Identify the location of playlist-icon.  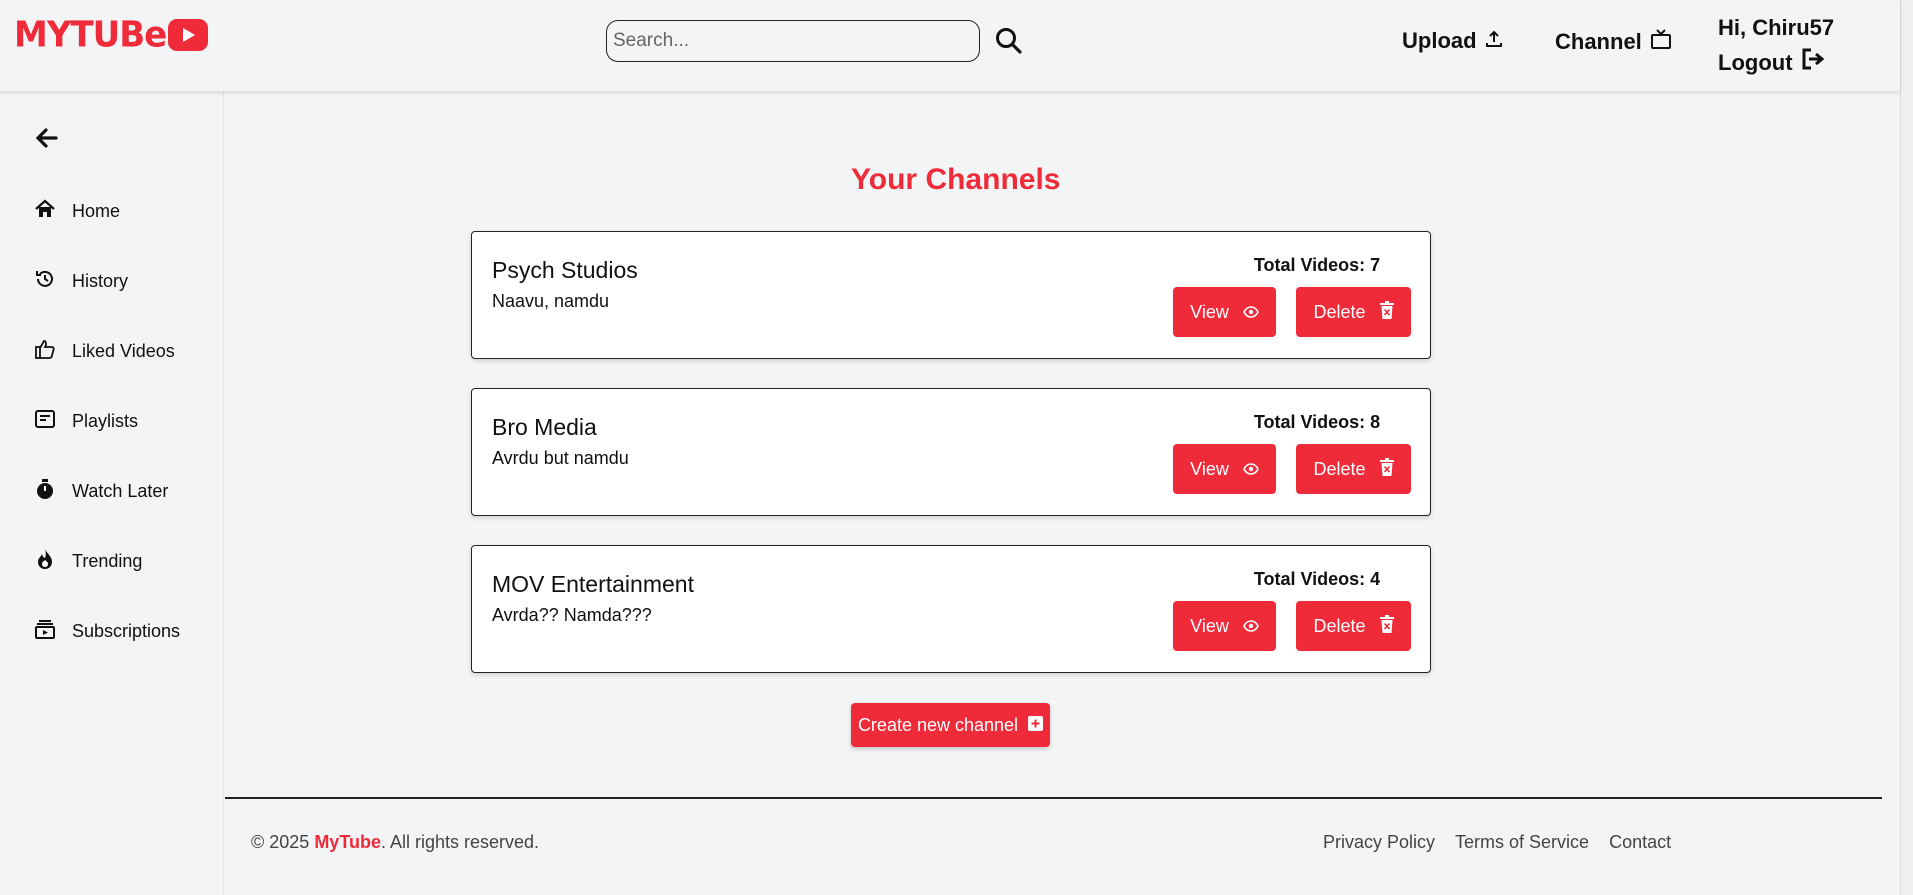
(45, 421).